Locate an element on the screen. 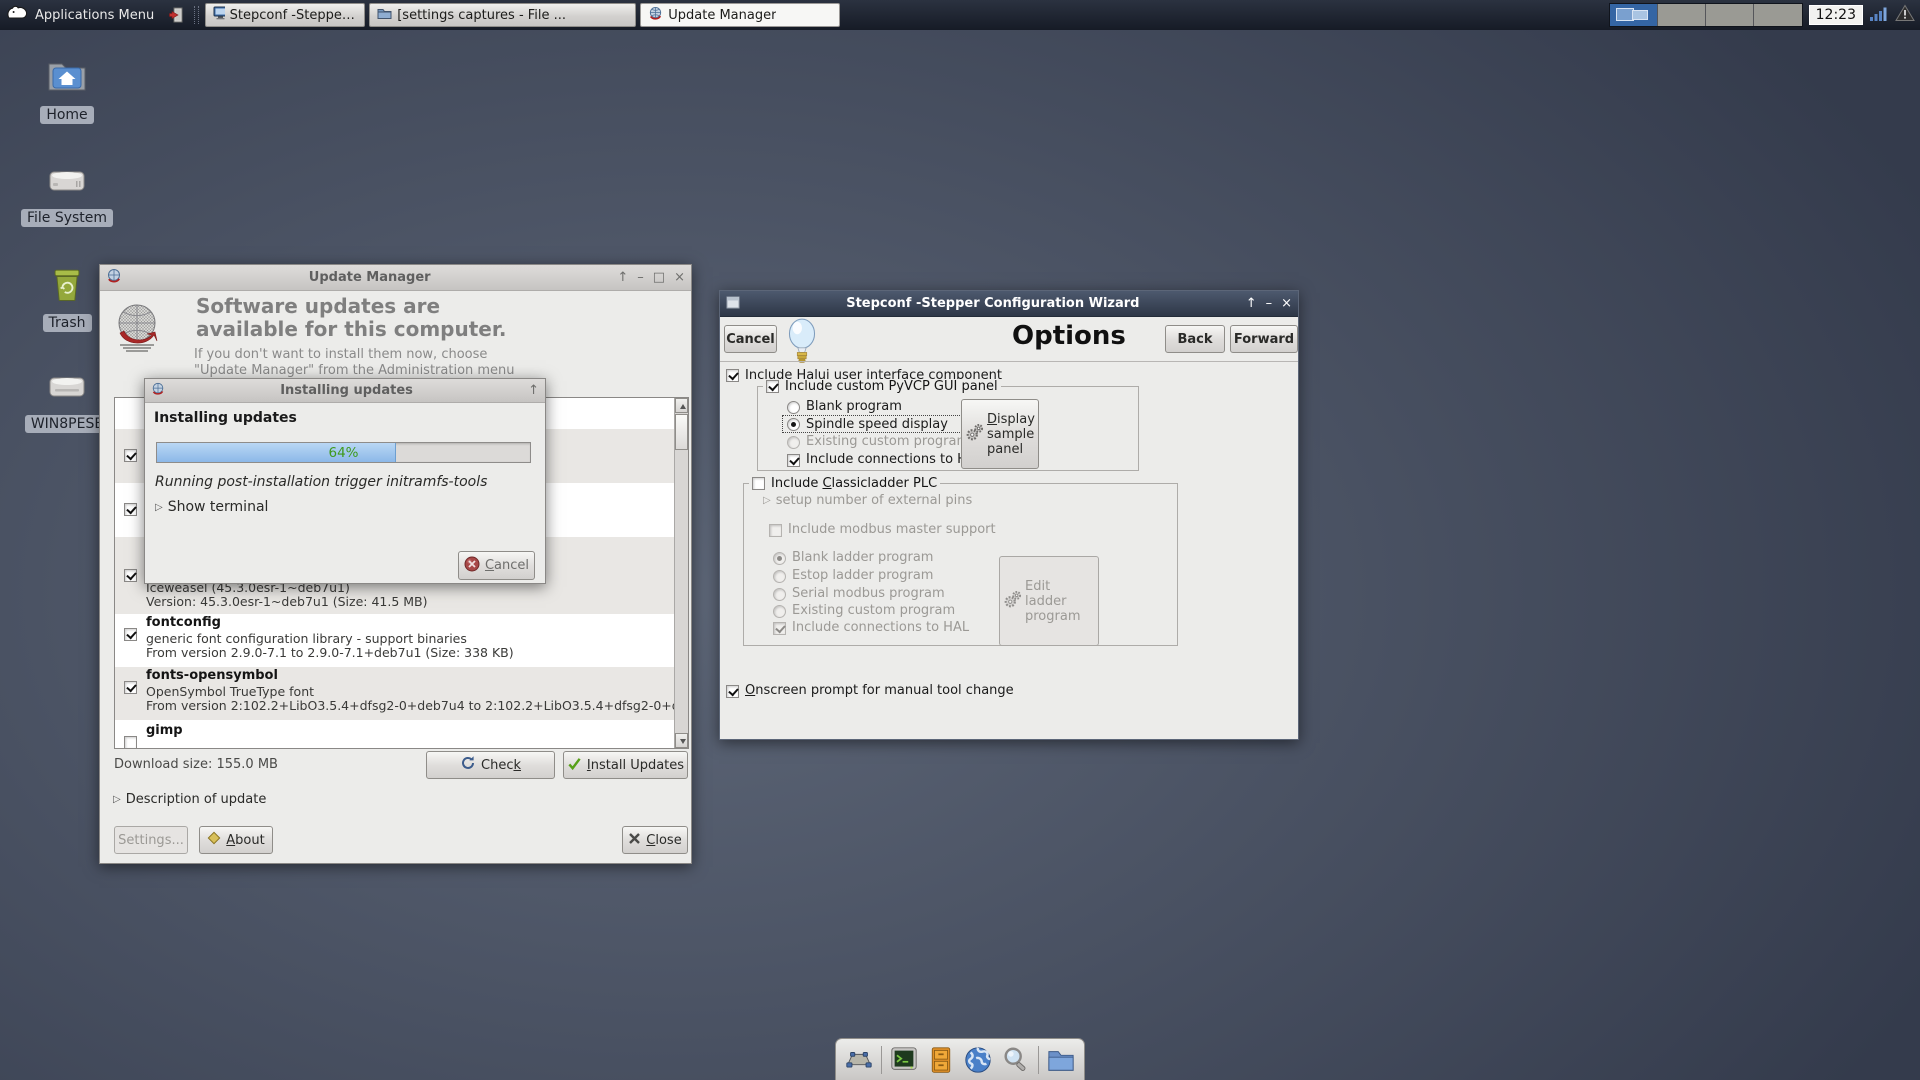 Image resolution: width=1920 pixels, height=1080 pixels. web-browser-launcher is located at coordinates (978, 1059).